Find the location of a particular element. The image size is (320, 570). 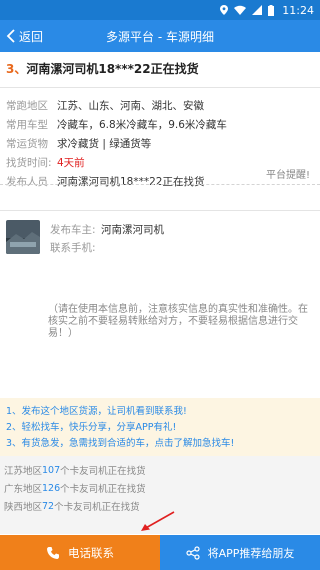

info-label: 常跑地区 is located at coordinates (27, 106).